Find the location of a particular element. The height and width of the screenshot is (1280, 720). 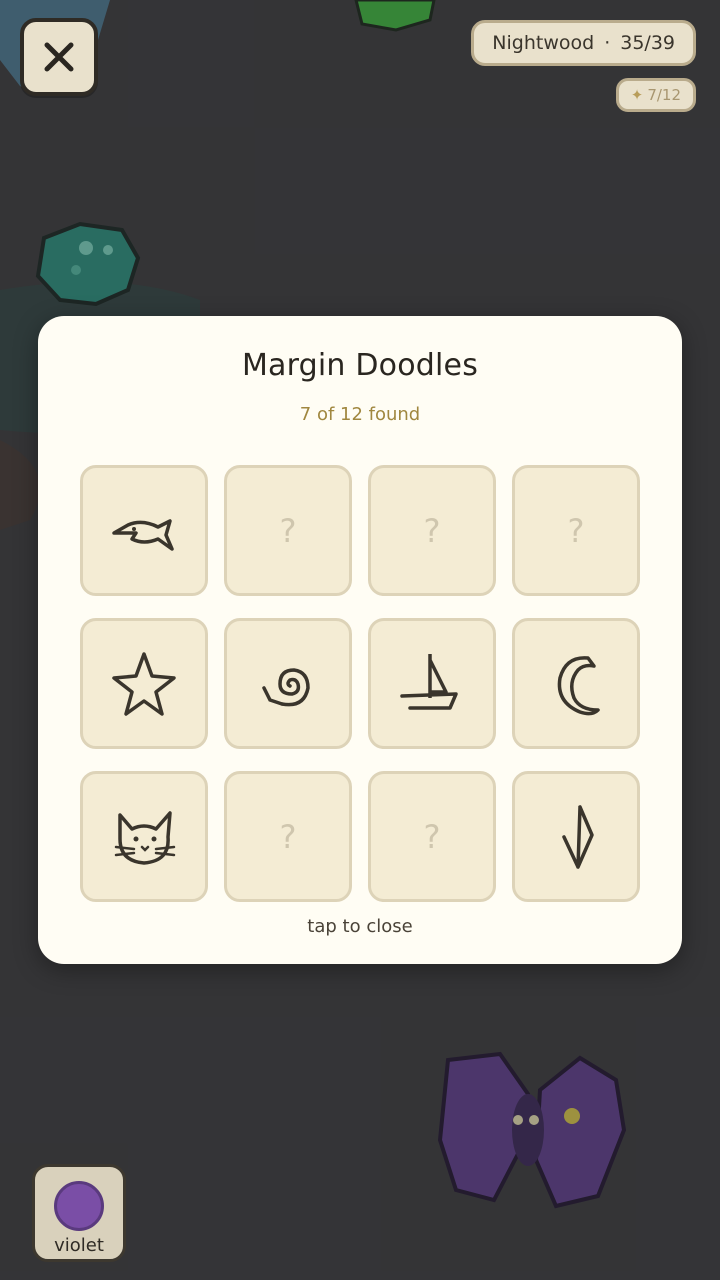

cat-doodle-icon is located at coordinates (145, 837).